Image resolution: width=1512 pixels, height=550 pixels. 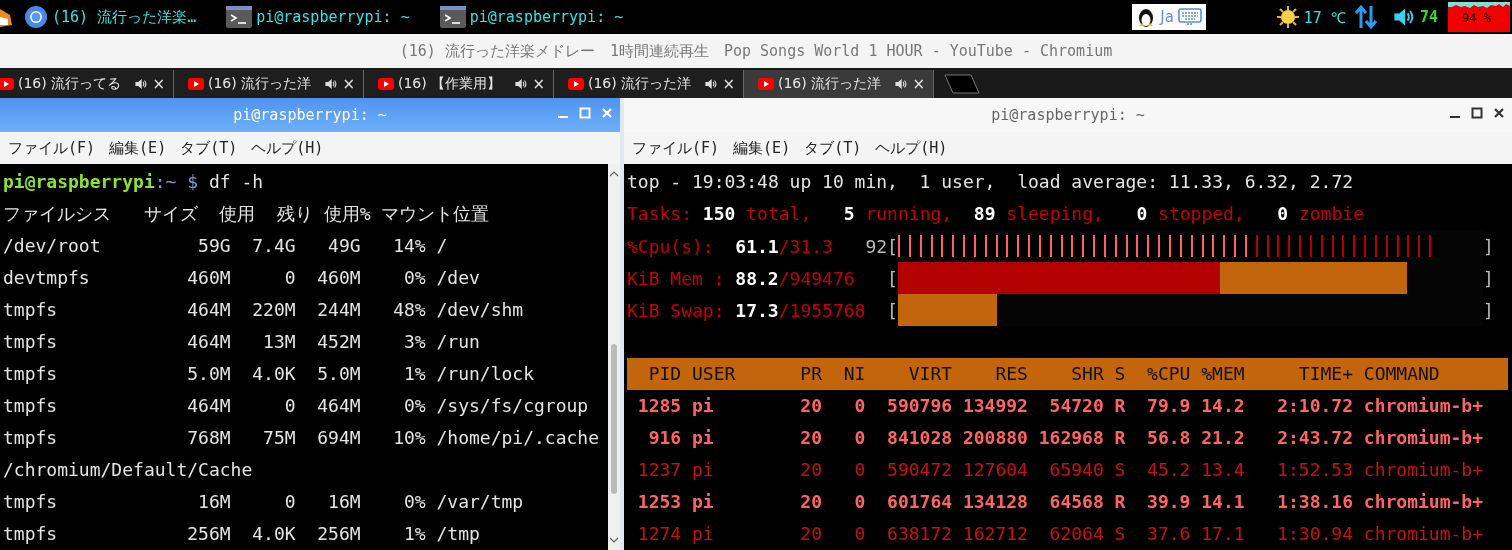 What do you see at coordinates (1076, 406) in the screenshot?
I see `table-cell-text: 54720` at bounding box center [1076, 406].